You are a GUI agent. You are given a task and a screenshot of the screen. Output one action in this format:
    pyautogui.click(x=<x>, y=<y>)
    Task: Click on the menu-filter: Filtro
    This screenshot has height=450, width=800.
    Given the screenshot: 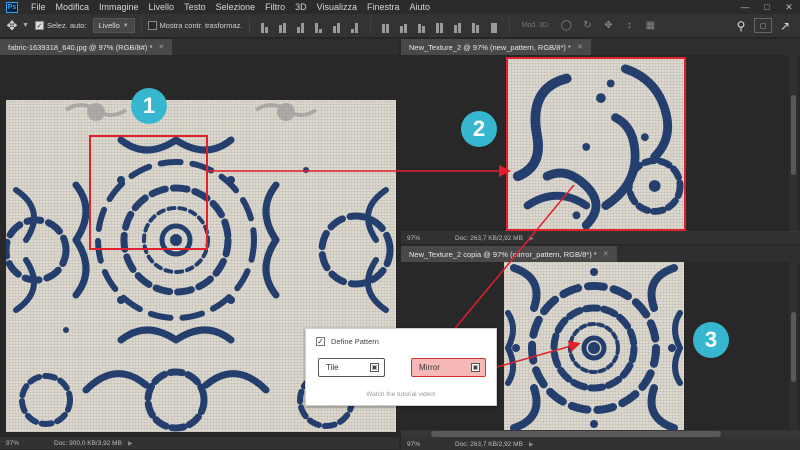 What is the action you would take?
    pyautogui.click(x=275, y=7)
    